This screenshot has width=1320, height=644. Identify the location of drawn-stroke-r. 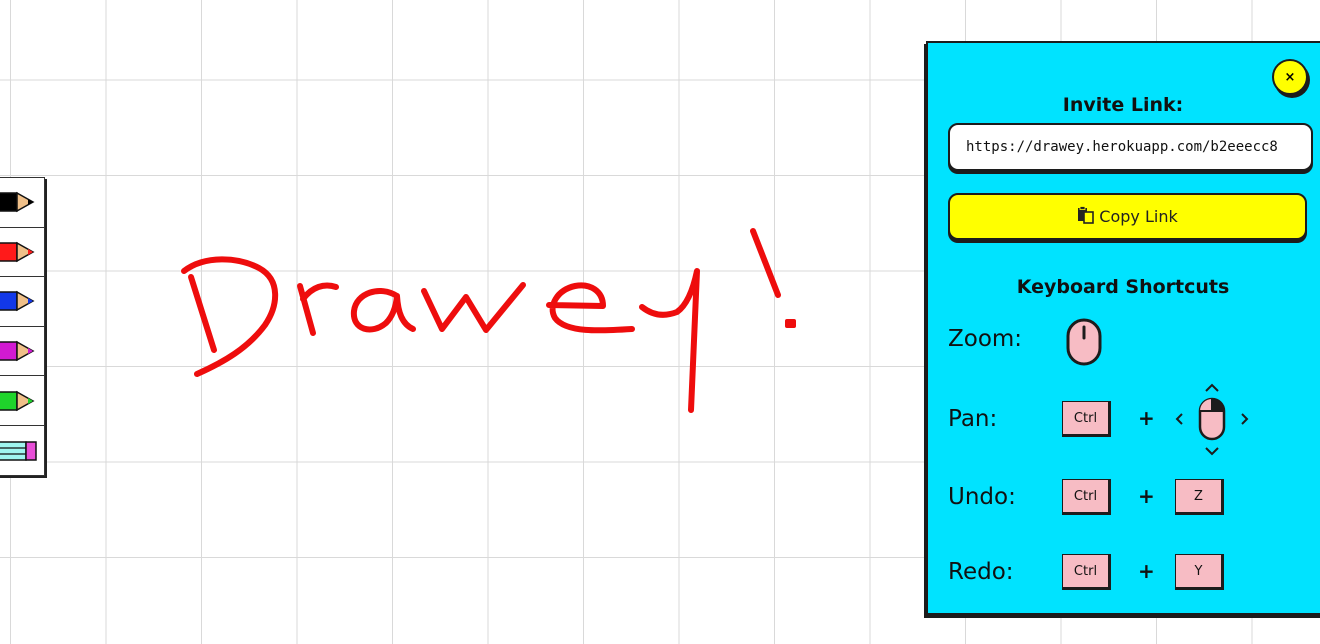
(318, 309).